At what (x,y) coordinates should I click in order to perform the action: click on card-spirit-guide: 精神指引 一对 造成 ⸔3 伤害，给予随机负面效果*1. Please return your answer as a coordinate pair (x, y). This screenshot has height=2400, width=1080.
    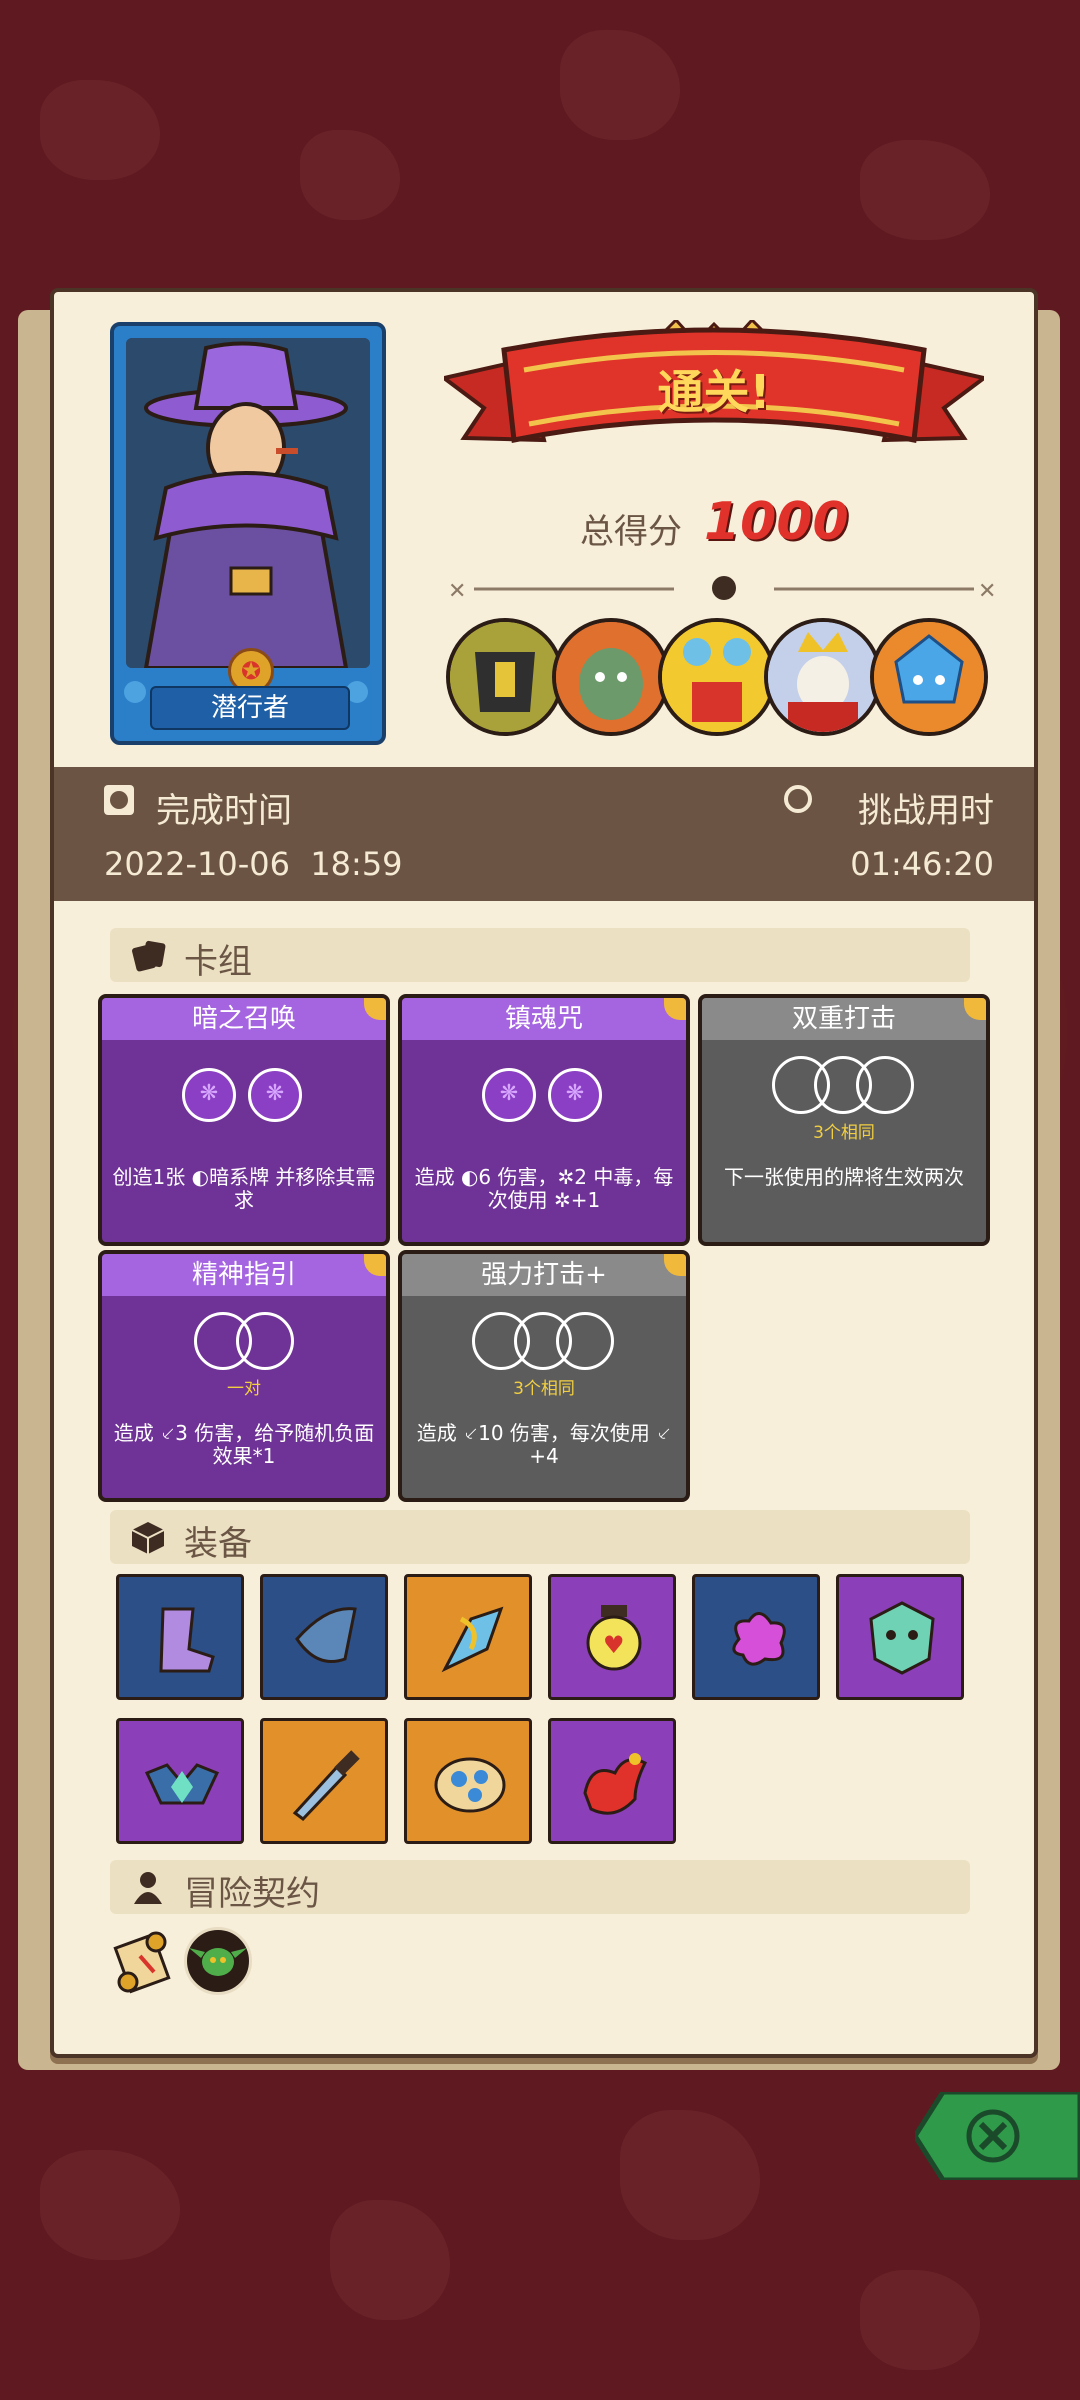
    Looking at the image, I should click on (244, 1376).